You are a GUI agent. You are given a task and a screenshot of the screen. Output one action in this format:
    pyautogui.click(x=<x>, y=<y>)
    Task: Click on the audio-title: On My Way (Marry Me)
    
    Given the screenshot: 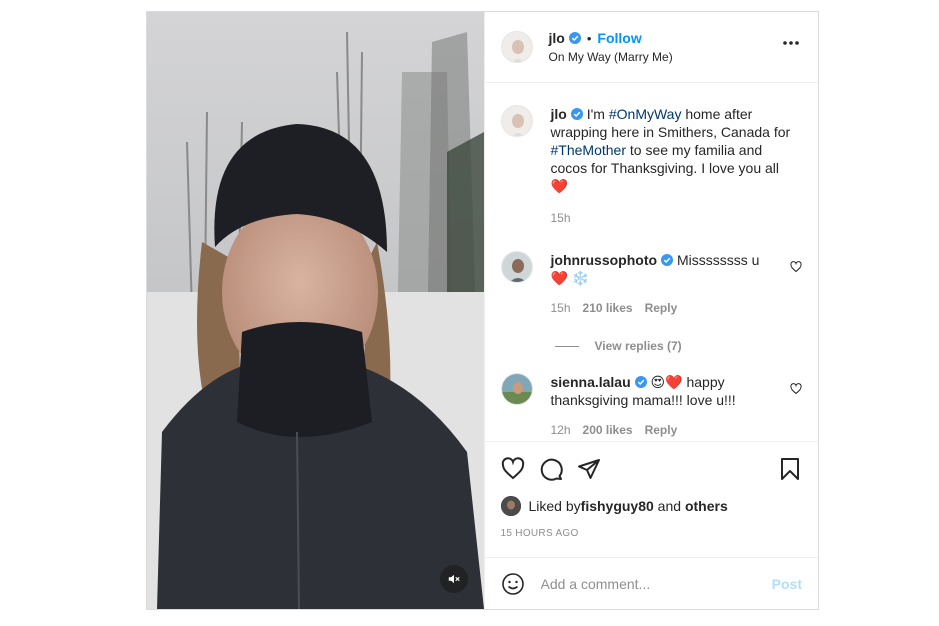 What is the action you would take?
    pyautogui.click(x=611, y=57)
    